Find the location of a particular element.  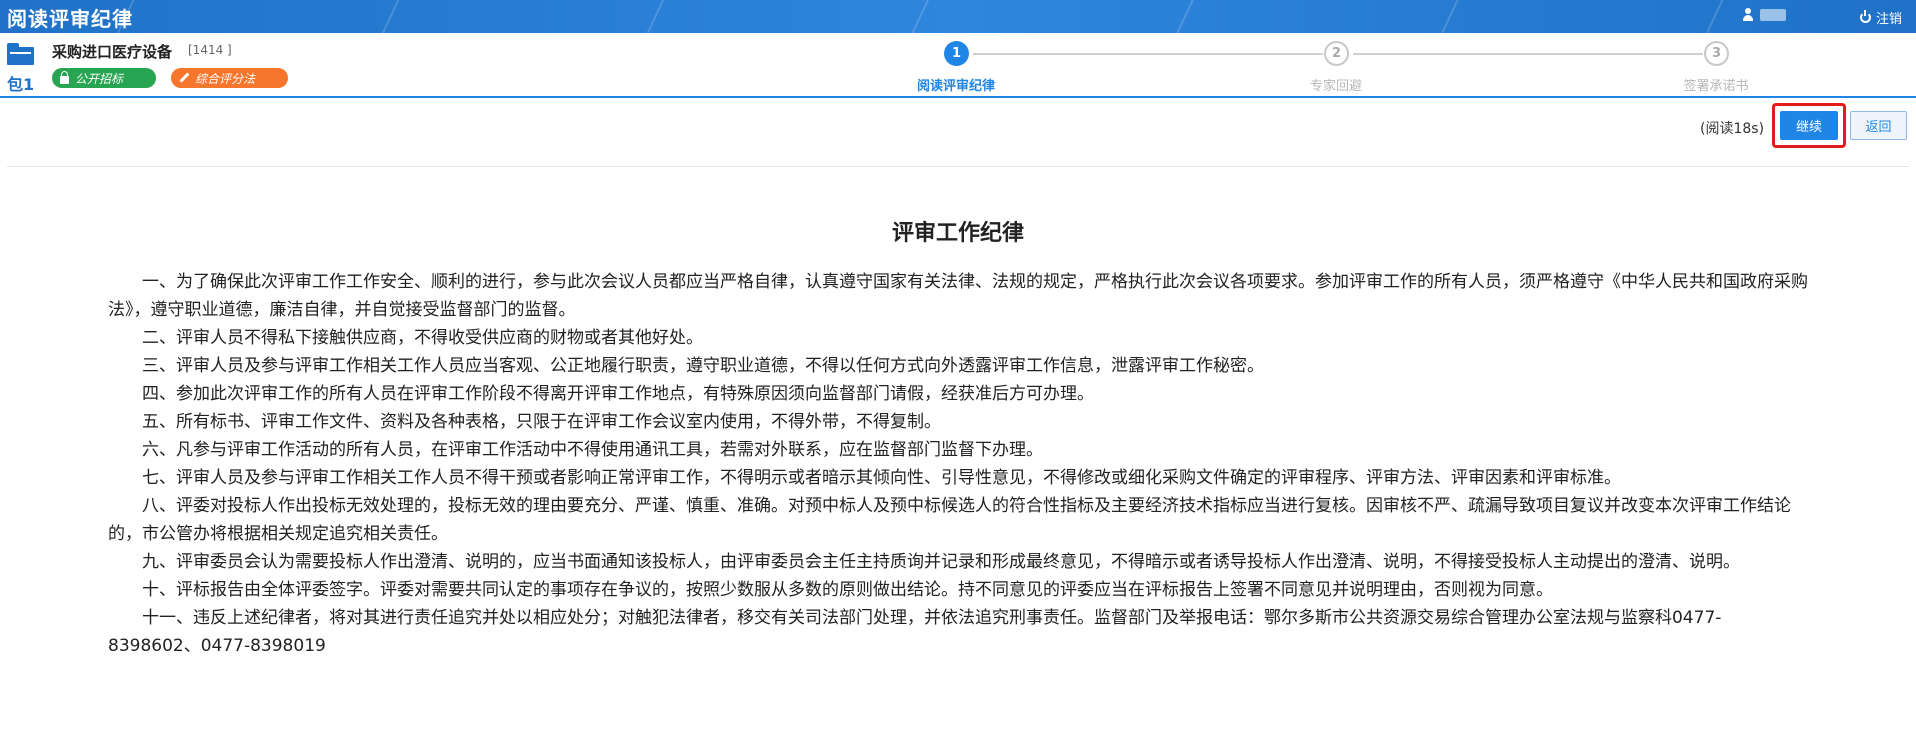

logout-label: 注销 is located at coordinates (1888, 19).